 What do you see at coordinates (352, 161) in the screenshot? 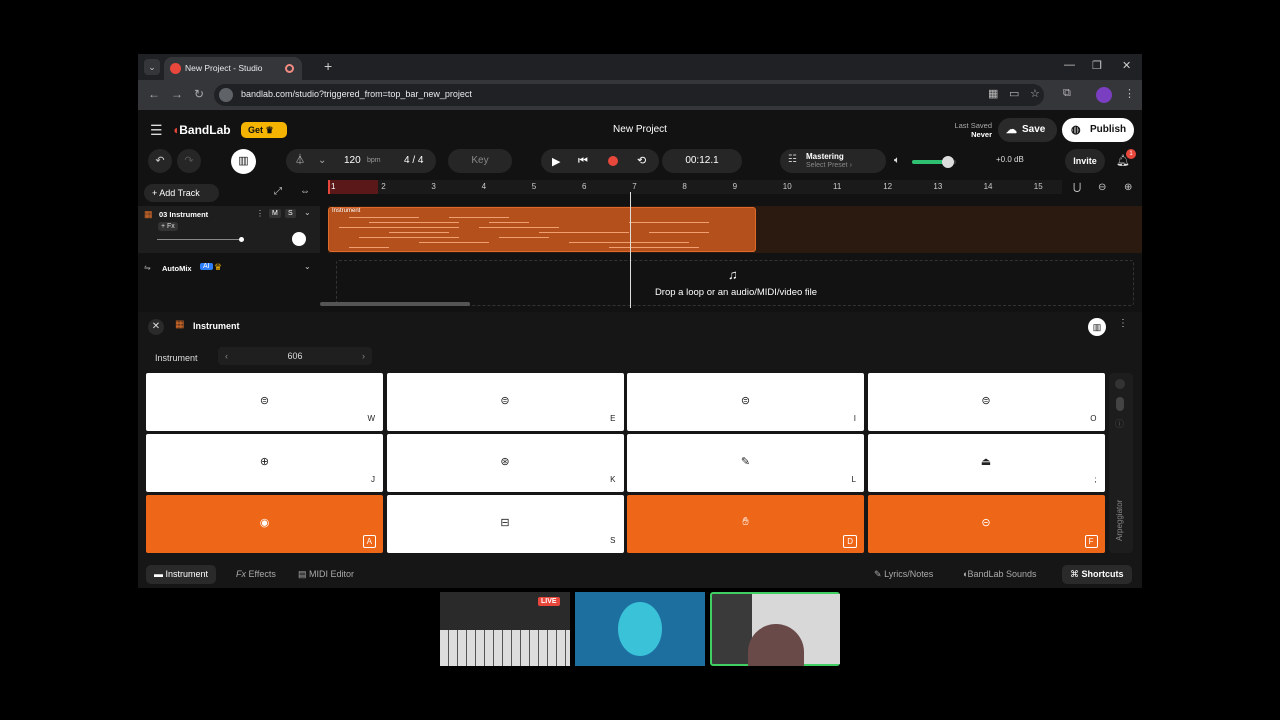
I see `bpm-value: 120` at bounding box center [352, 161].